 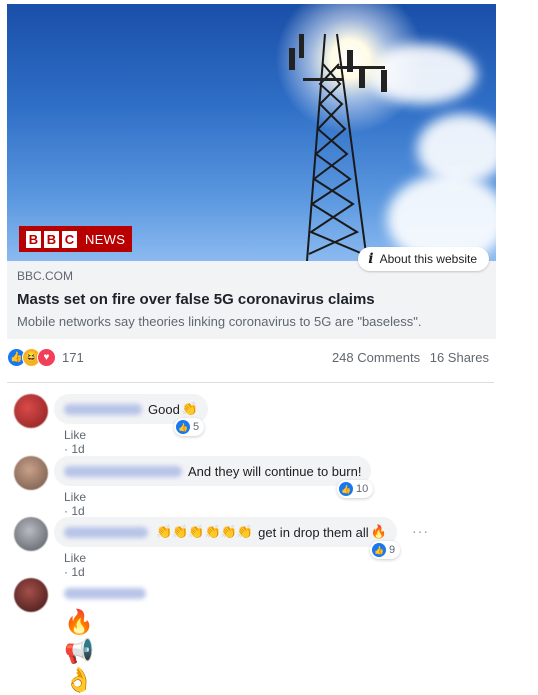 What do you see at coordinates (164, 409) in the screenshot?
I see `comment-text: Good` at bounding box center [164, 409].